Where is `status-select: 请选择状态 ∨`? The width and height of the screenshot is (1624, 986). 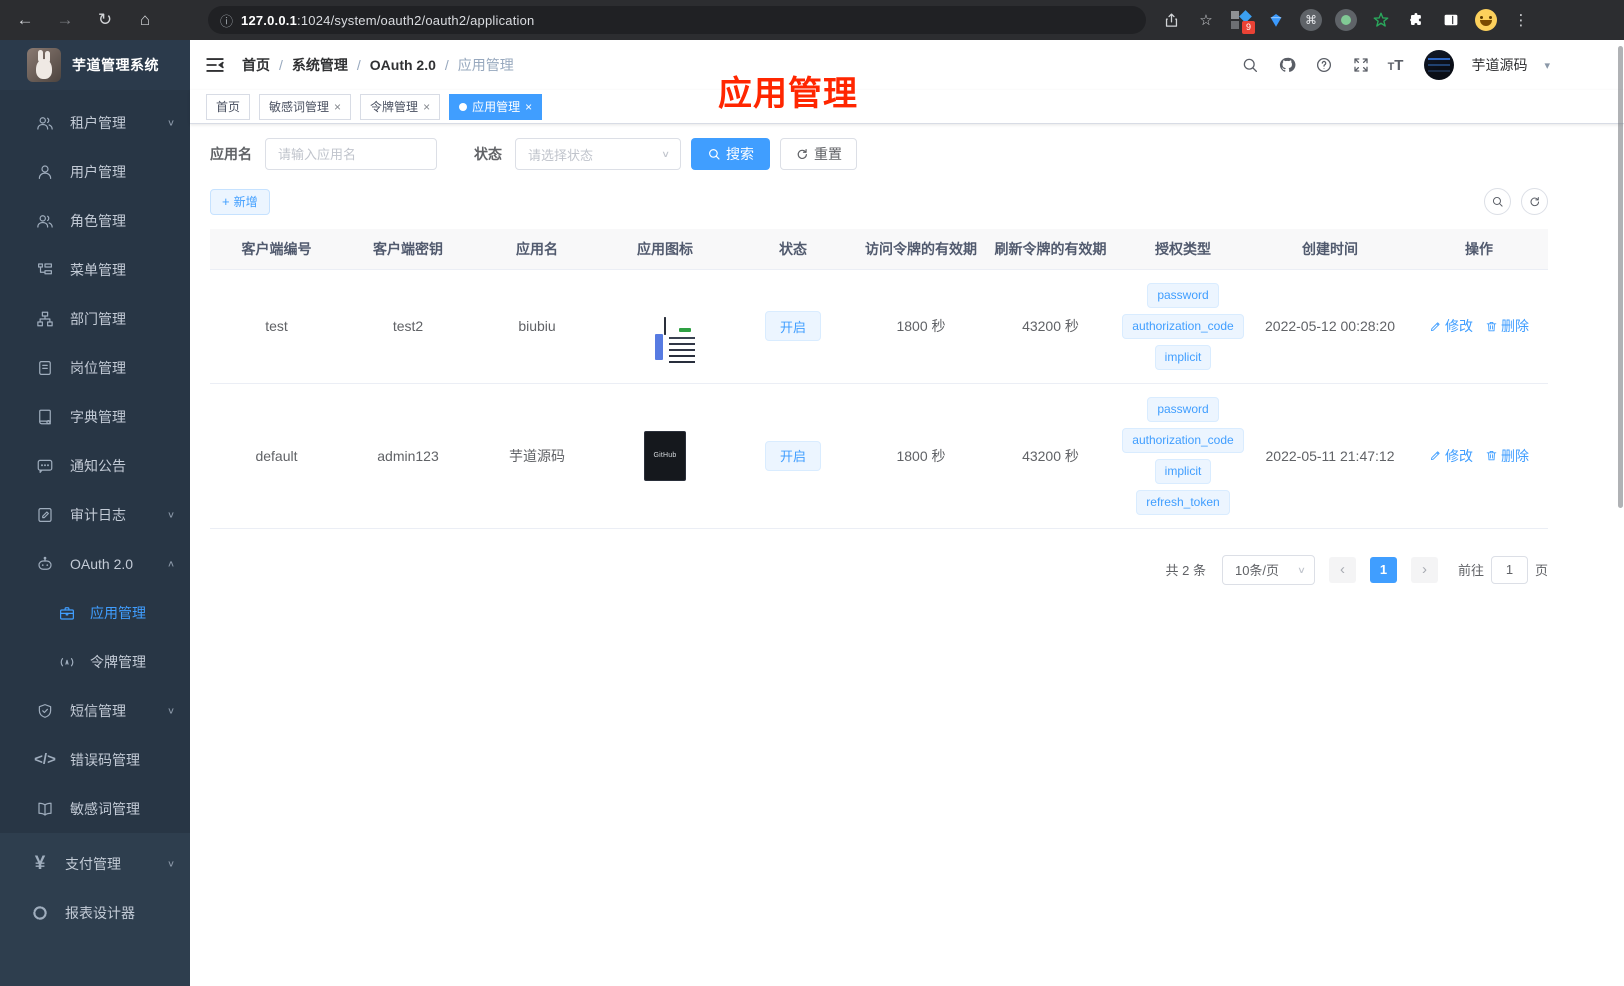 status-select: 请选择状态 ∨ is located at coordinates (598, 154).